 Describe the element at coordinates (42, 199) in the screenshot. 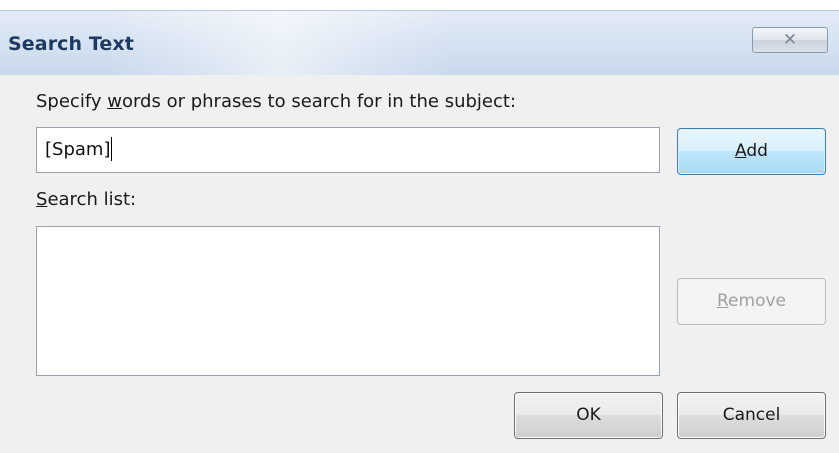

I see `search-list-label-access-key: S` at that location.